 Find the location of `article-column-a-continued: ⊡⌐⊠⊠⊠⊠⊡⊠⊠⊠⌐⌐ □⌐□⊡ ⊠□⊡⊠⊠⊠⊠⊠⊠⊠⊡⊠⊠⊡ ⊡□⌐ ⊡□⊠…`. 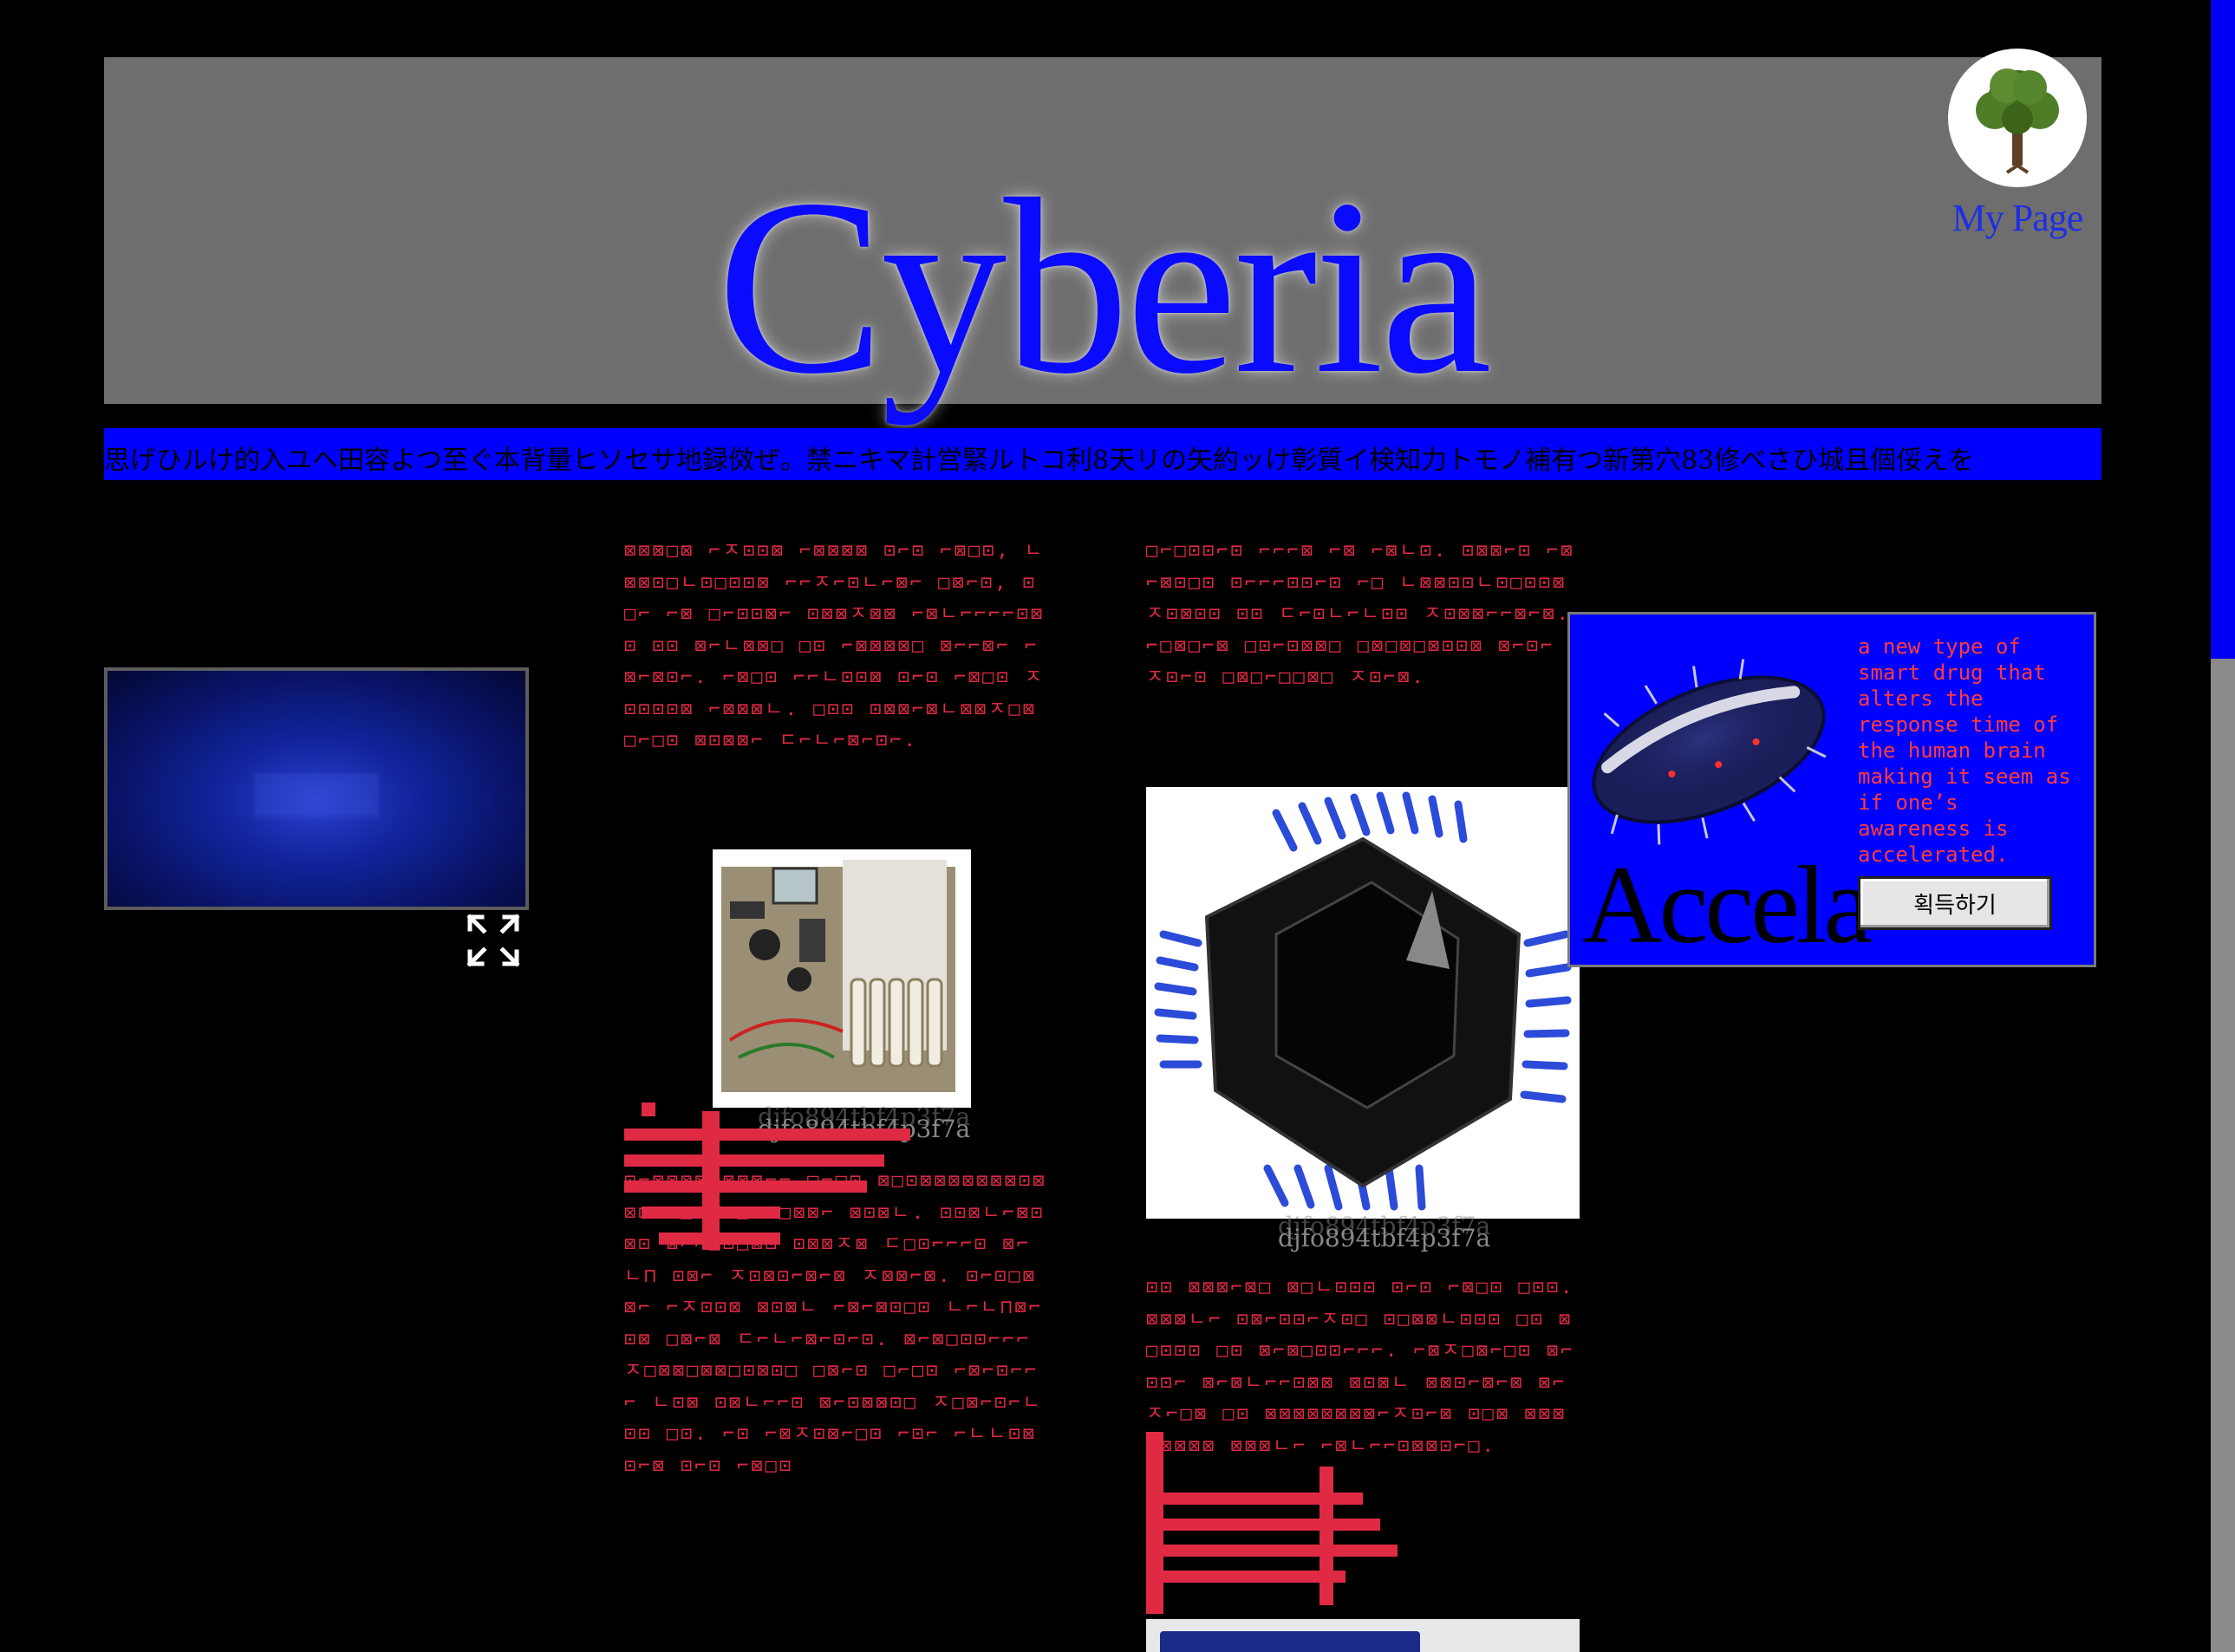

article-column-a-continued: ⊡⌐⊠⊠⊠⊠⊡⊠⊠⊠⌐⌐ □⌐□⊡ ⊠□⊡⊠⊠⊠⊠⊠⊠⊠⊡⊠⊠⊡ ⊡□⌐ ⊡□⊠… is located at coordinates (835, 1323).